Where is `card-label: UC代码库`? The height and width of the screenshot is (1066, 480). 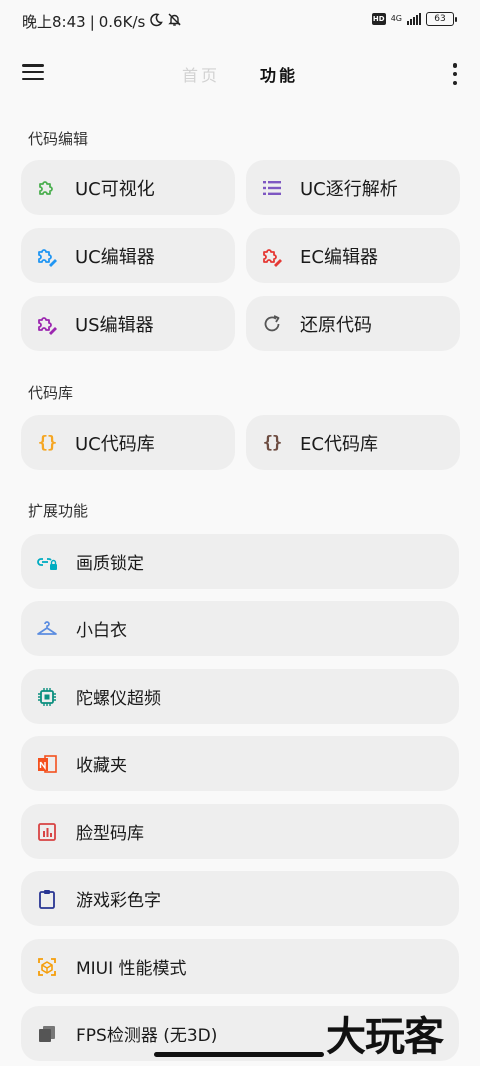
card-label: UC代码库 is located at coordinates (115, 444).